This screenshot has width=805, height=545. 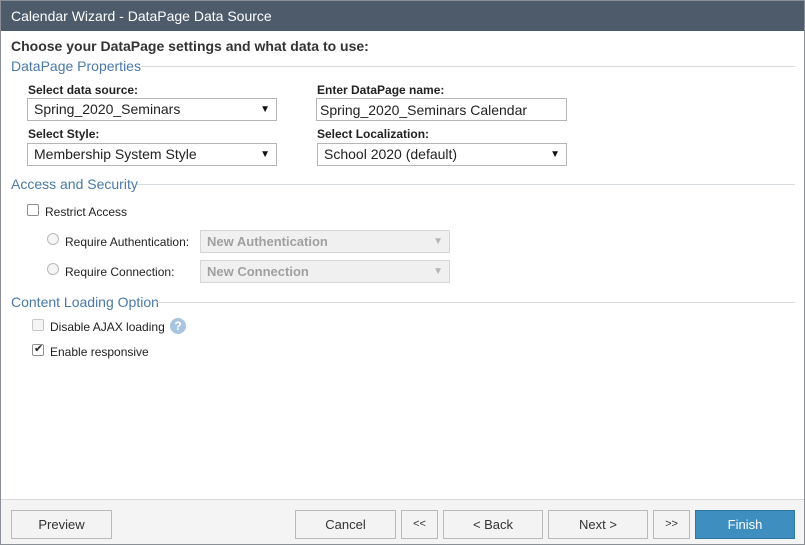 I want to click on disable-ajax-checkbox, so click(x=38, y=325).